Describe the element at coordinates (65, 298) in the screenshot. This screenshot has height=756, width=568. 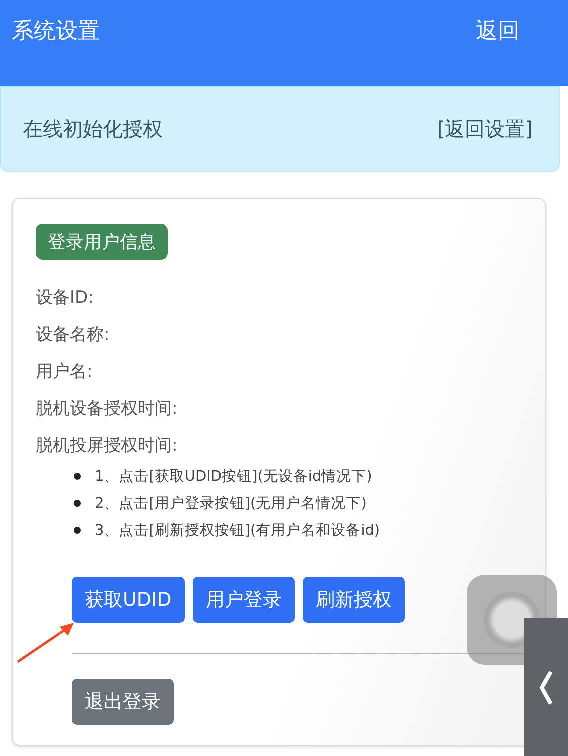
I see `info-label: 设备ID:` at that location.